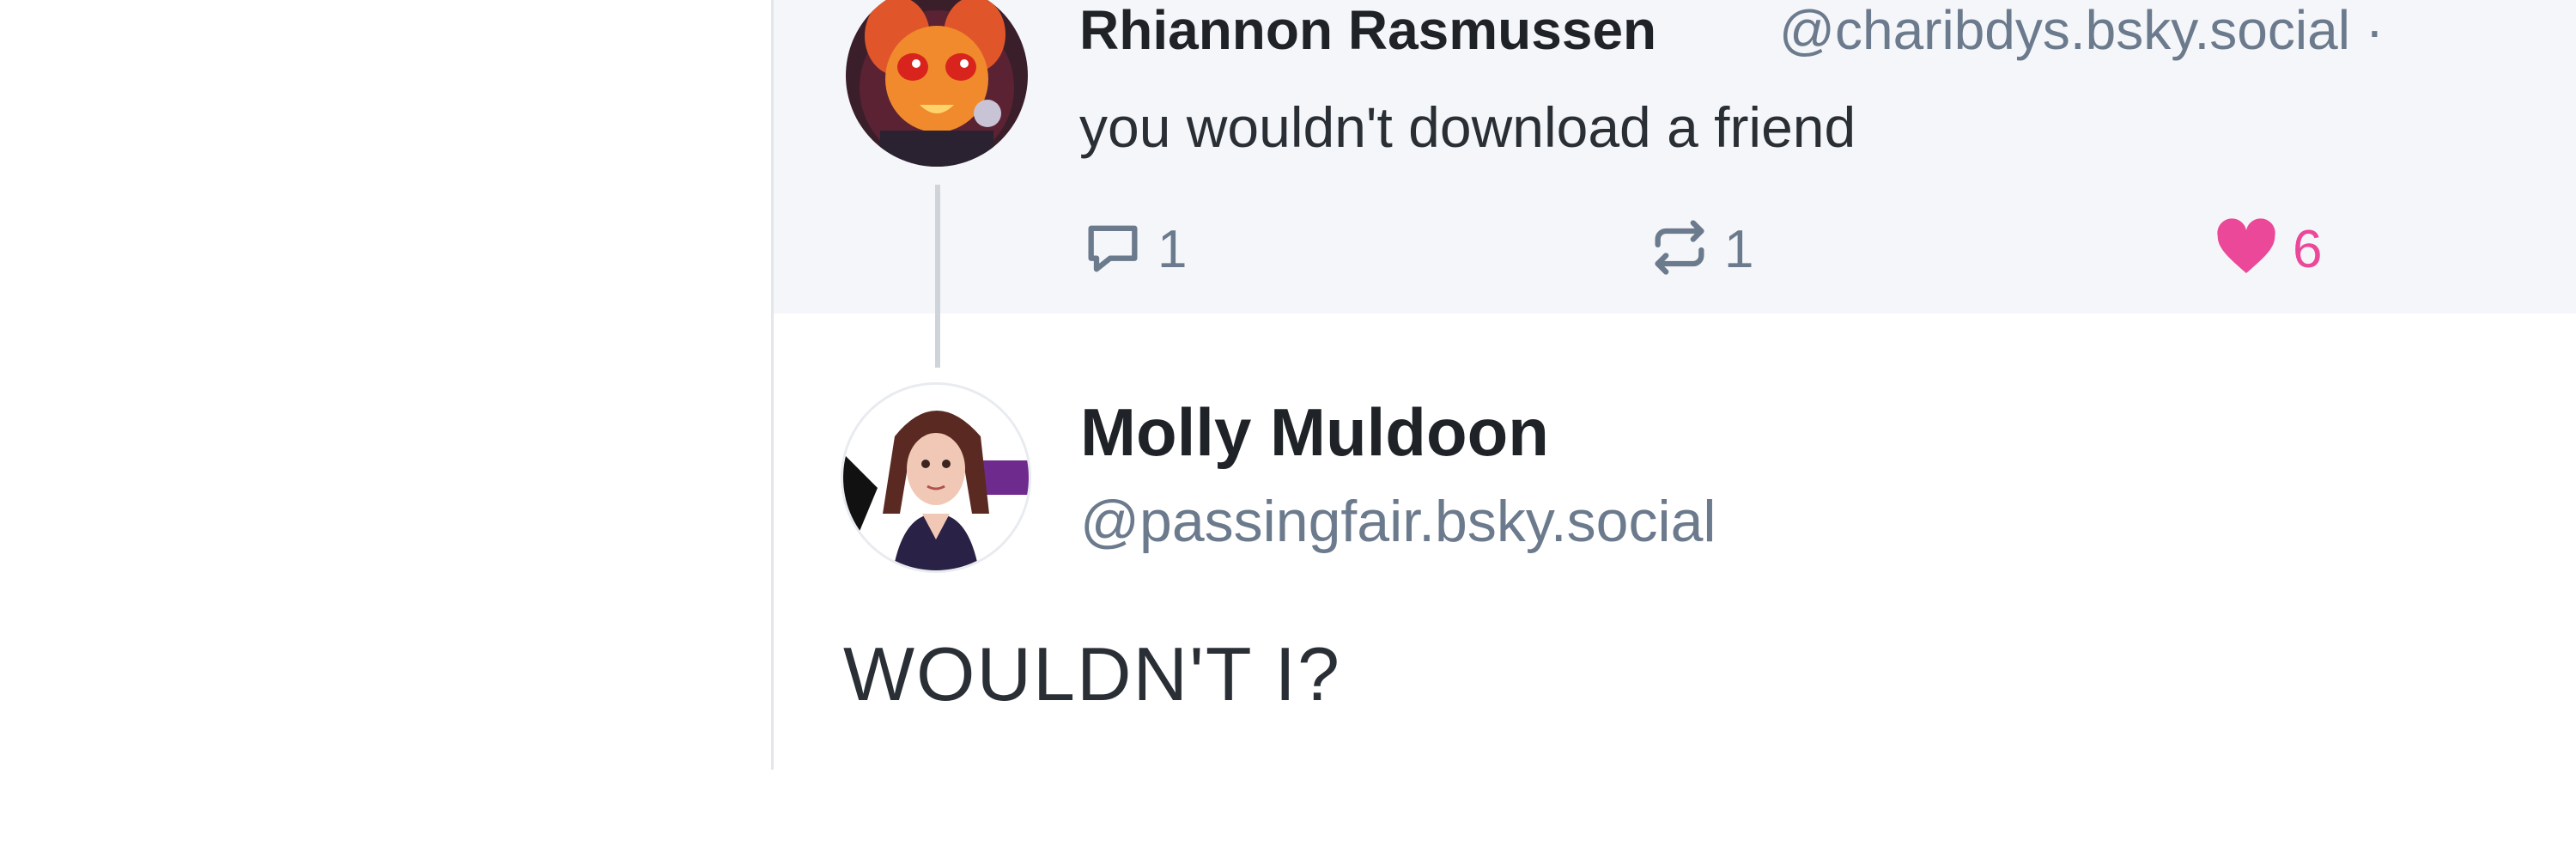 The image size is (2576, 859). I want to click on like-count: 6, so click(2308, 249).